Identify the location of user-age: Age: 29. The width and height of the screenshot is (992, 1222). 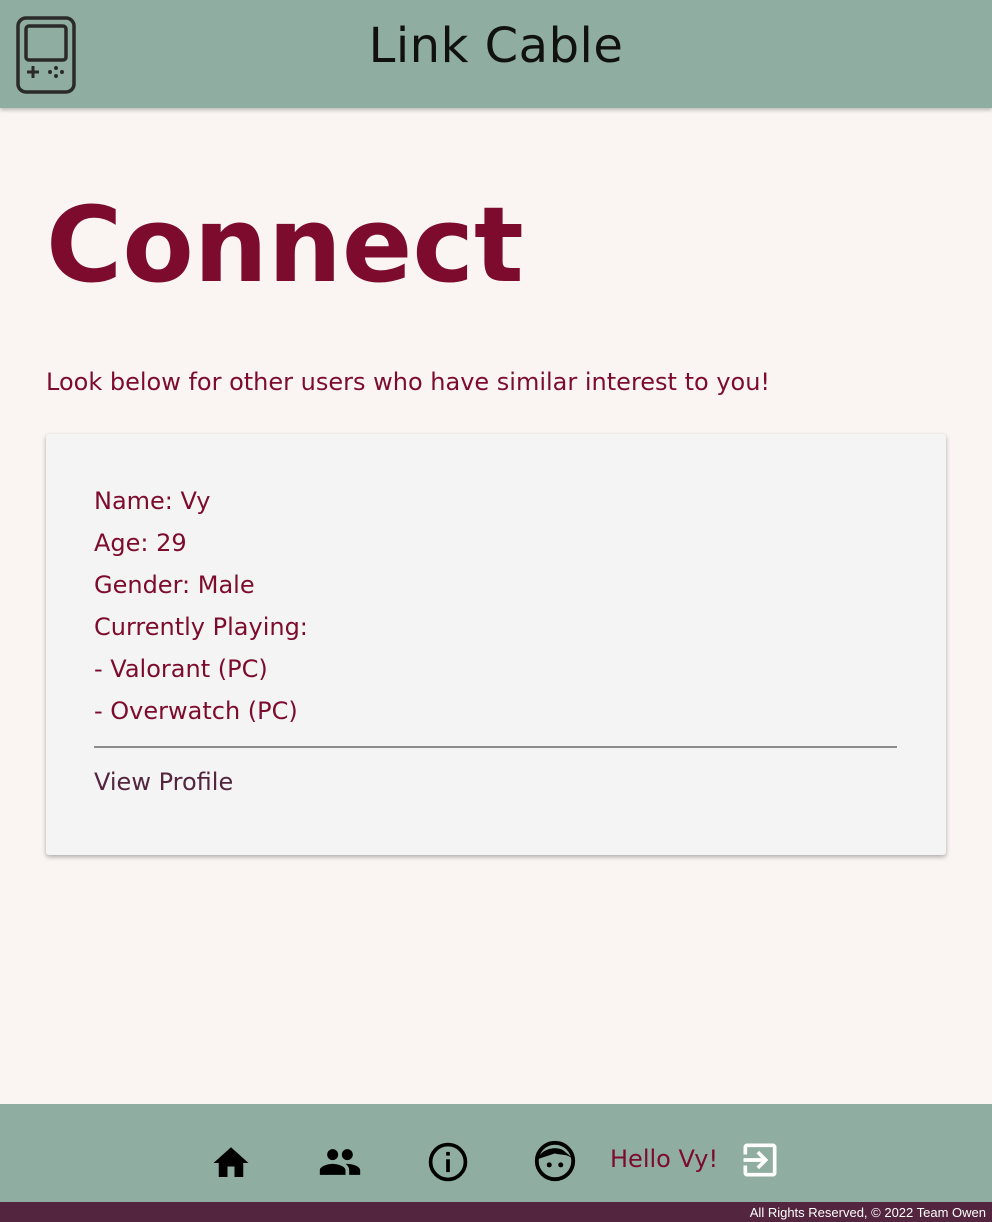
(140, 543).